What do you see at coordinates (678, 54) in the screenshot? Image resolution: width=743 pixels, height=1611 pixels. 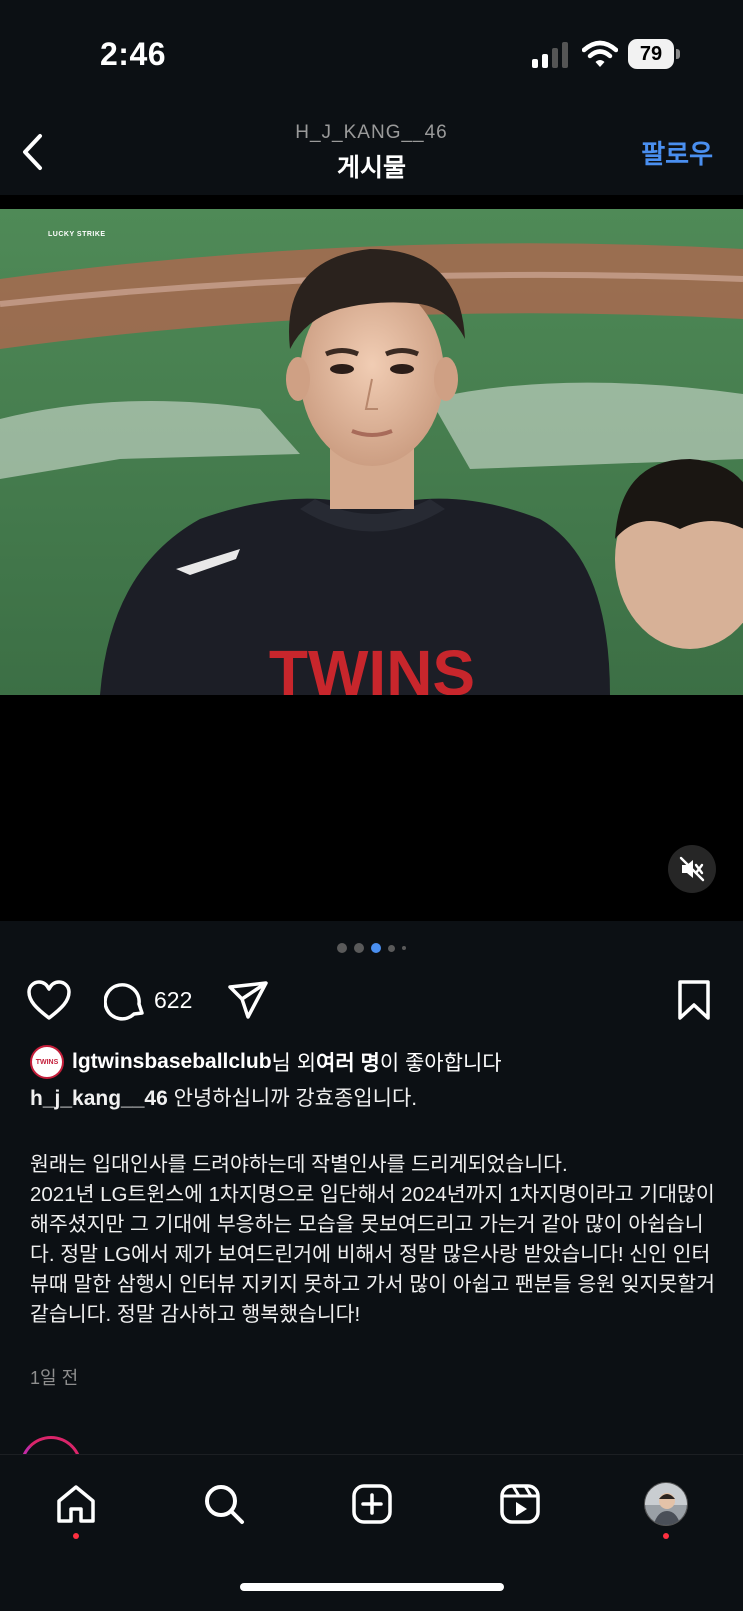 I see `battery-tip` at bounding box center [678, 54].